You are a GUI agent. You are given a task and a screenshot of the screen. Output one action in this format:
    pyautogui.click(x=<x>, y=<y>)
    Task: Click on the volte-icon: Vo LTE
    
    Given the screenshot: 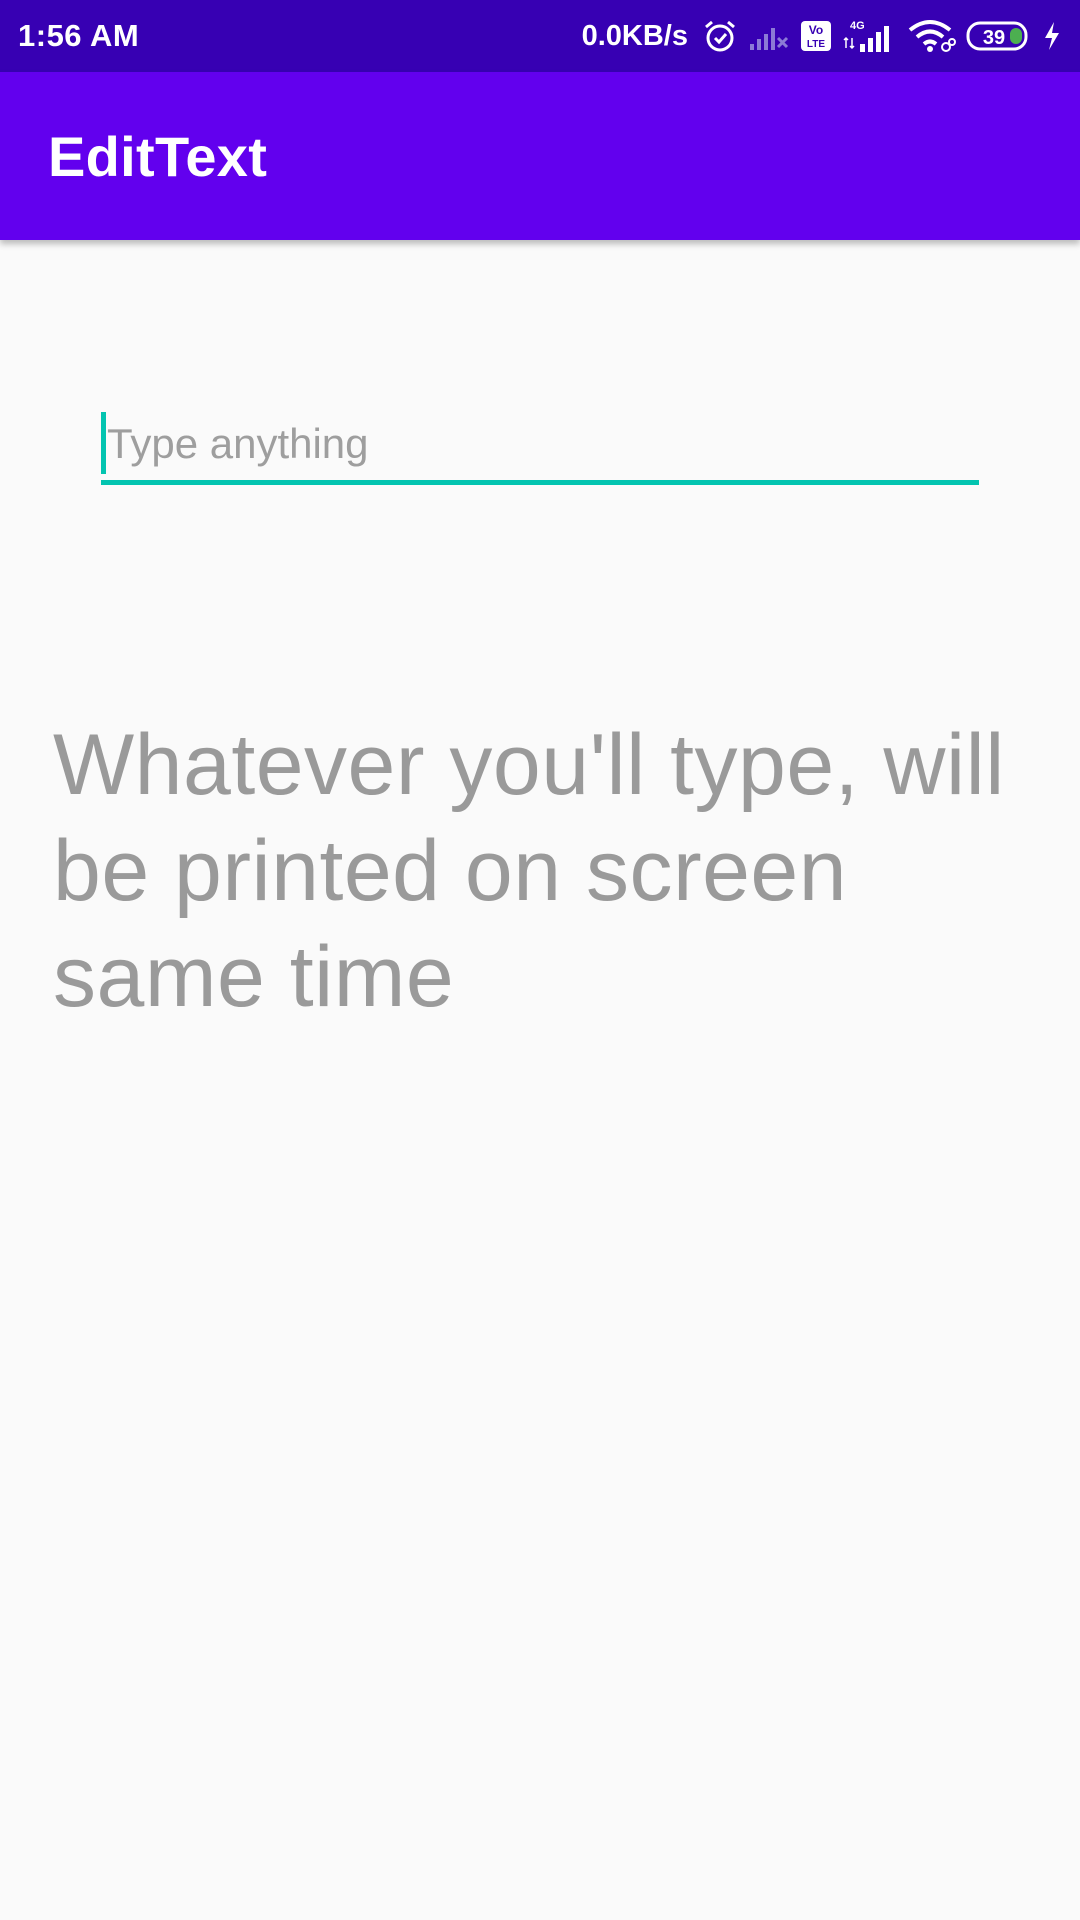 What is the action you would take?
    pyautogui.click(x=816, y=36)
    